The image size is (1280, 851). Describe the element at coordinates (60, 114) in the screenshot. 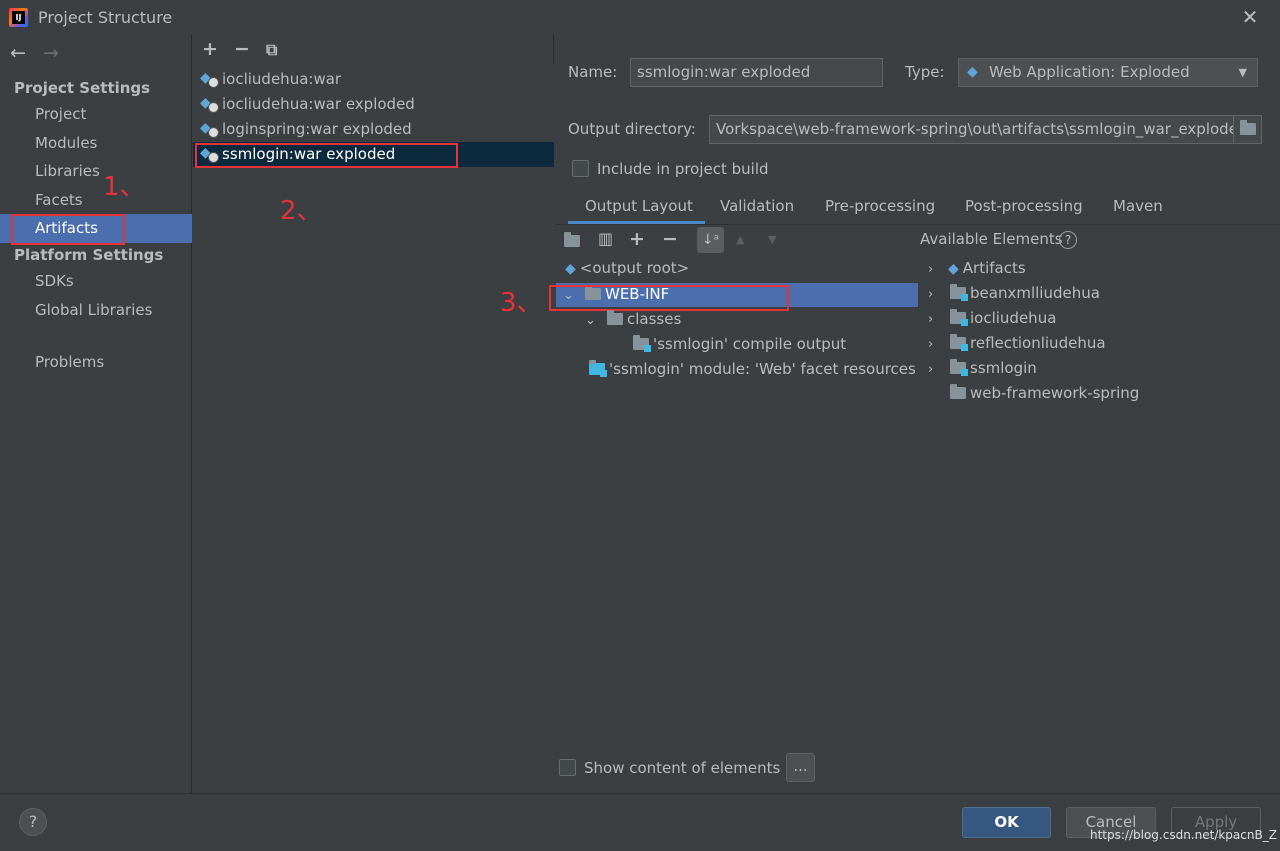

I see `sidebar-item-project: Project` at that location.